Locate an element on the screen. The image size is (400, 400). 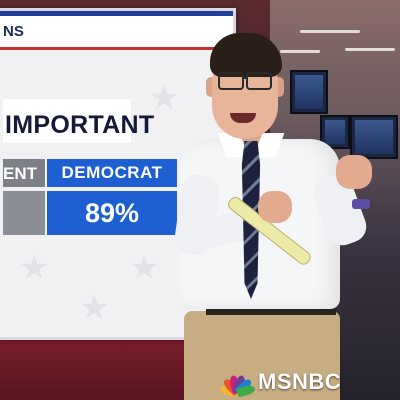
column-value-democrat: 89% is located at coordinates (112, 213).